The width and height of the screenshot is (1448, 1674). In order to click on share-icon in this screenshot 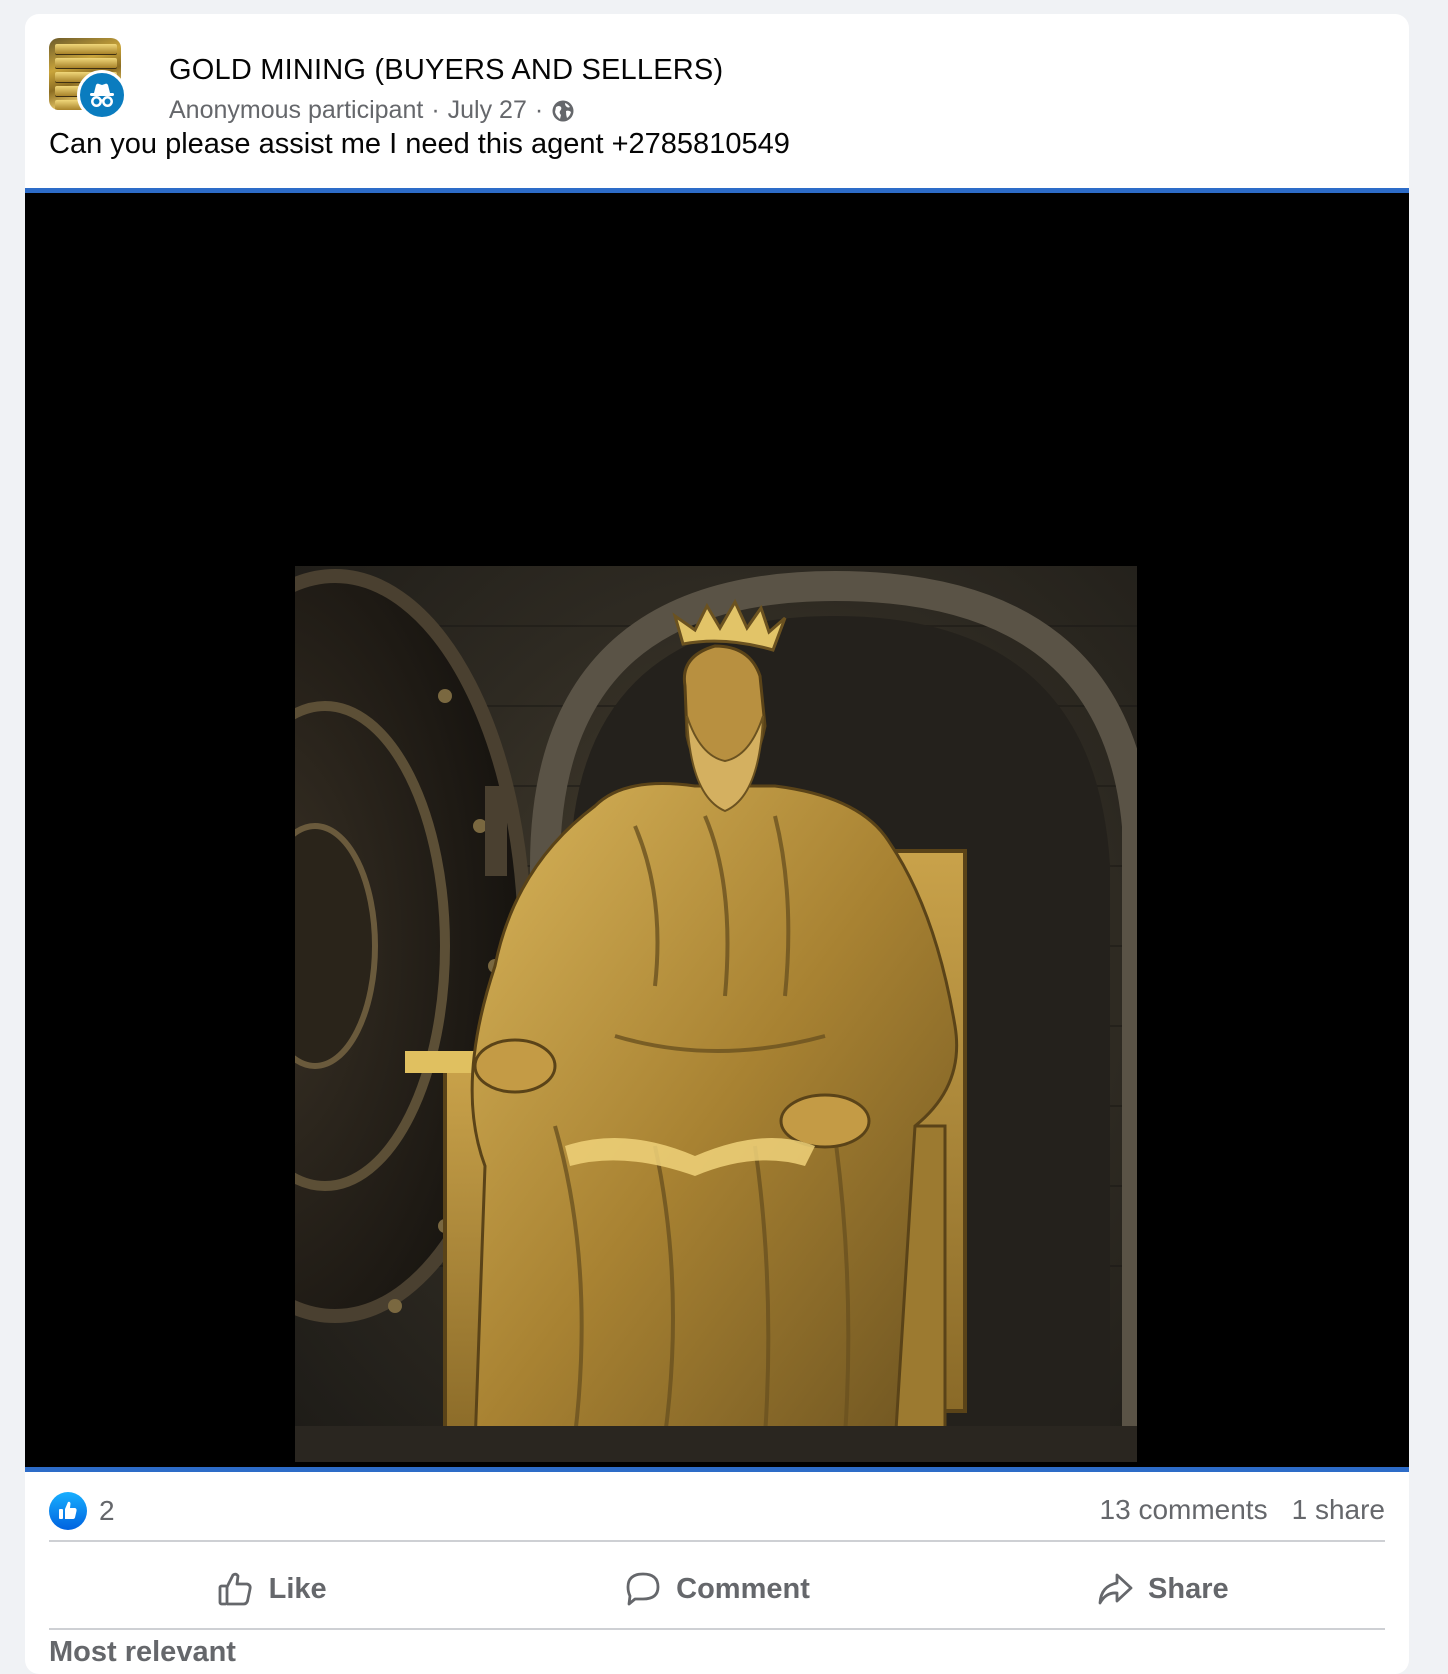, I will do `click(1115, 1589)`.